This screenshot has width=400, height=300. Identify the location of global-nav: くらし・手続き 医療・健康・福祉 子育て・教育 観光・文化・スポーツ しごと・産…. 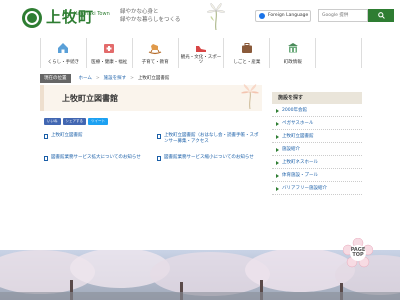
(201, 53).